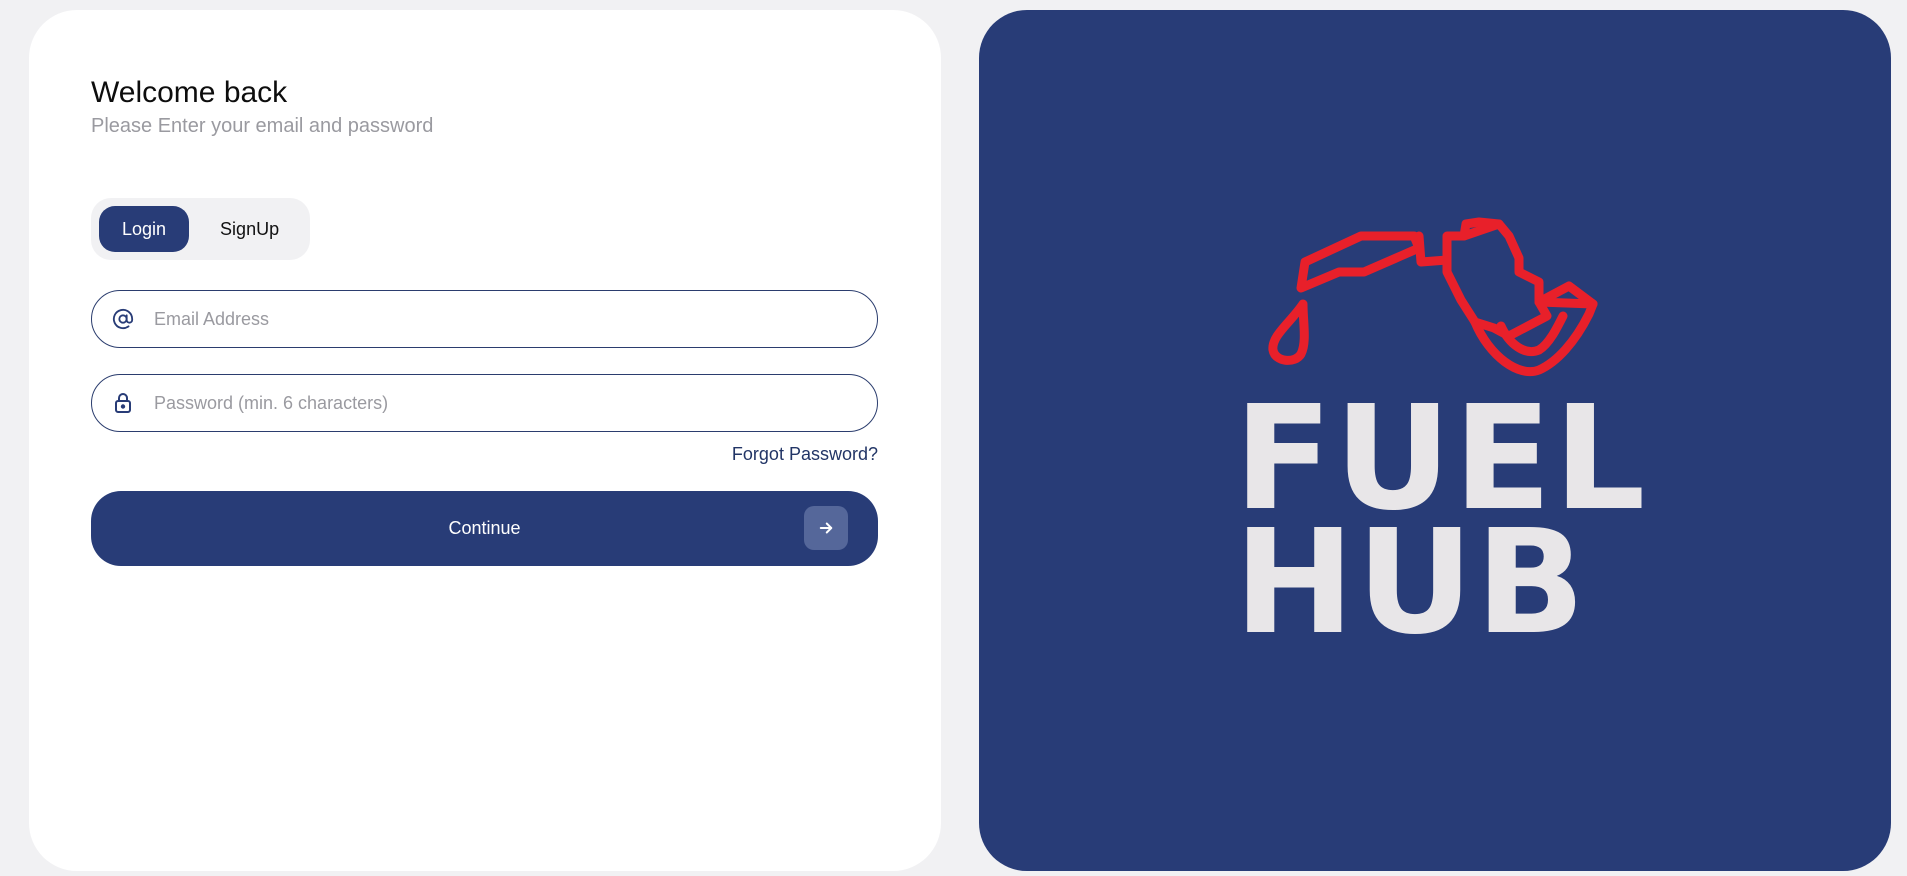 This screenshot has width=1907, height=876. Describe the element at coordinates (262, 126) in the screenshot. I see `page-subtitle: Please Enter your email and password` at that location.